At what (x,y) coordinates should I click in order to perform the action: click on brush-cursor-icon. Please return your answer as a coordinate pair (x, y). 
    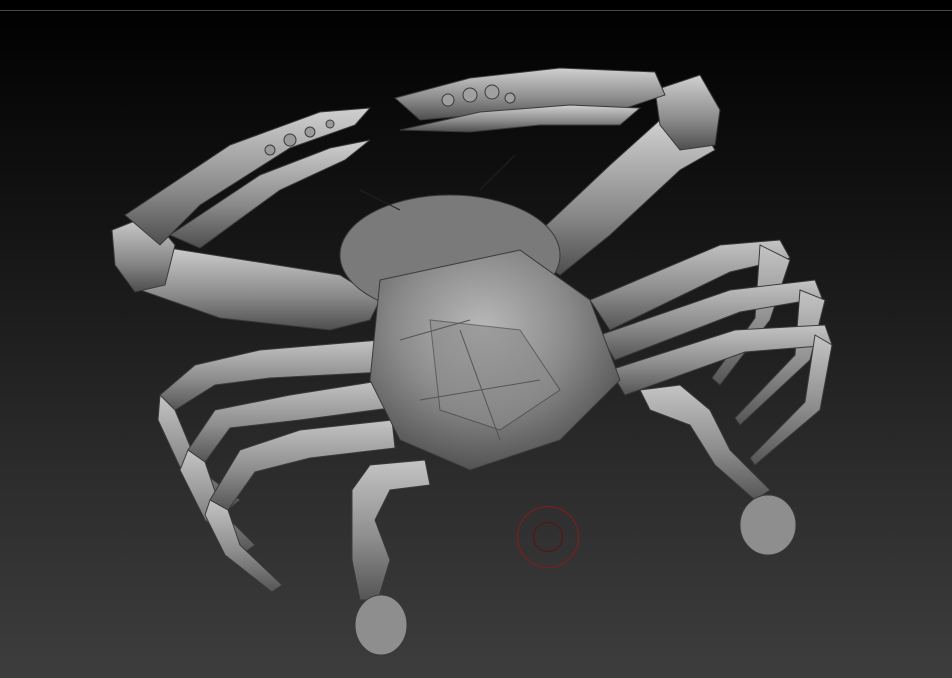
    Looking at the image, I should click on (548, 537).